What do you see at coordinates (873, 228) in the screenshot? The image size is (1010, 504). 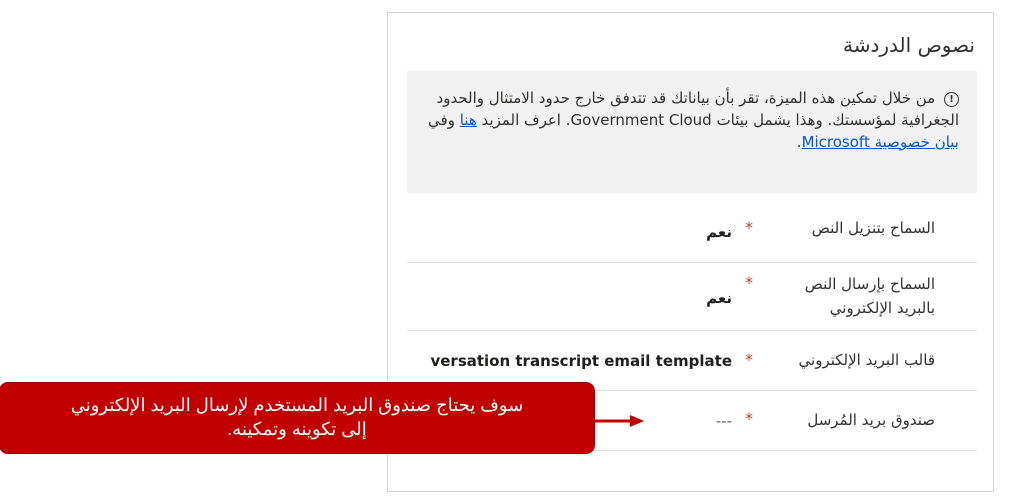 I see `field-label: السماح بتنزيل النص` at bounding box center [873, 228].